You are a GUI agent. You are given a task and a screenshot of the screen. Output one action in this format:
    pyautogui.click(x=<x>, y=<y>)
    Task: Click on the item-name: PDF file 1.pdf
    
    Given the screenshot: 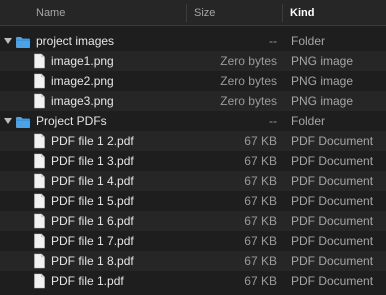 What is the action you would take?
    pyautogui.click(x=87, y=281)
    